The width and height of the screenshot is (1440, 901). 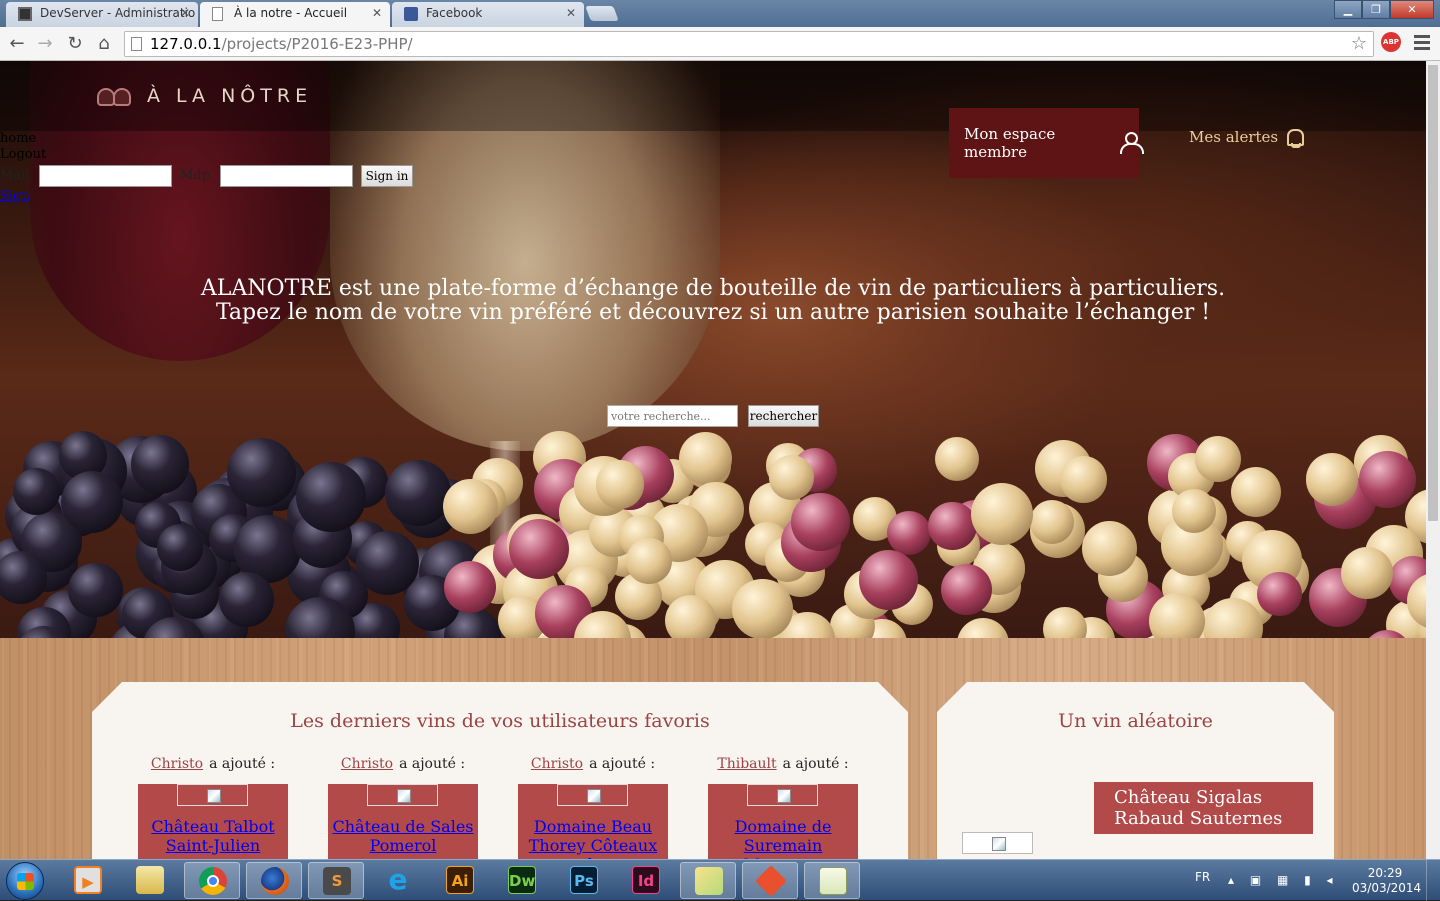 What do you see at coordinates (88, 880) in the screenshot?
I see `taskbar-media-player: ▶` at bounding box center [88, 880].